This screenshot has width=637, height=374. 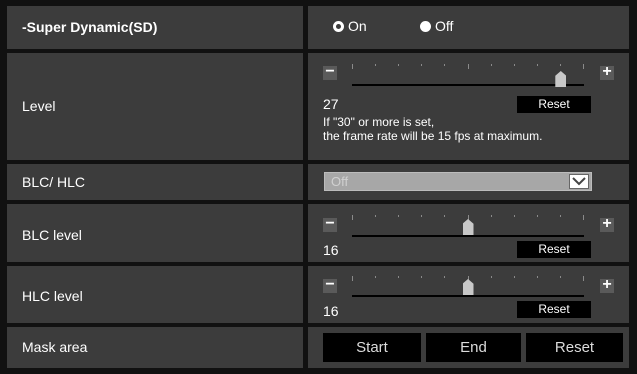 What do you see at coordinates (468, 236) in the screenshot?
I see `blc-slider-track` at bounding box center [468, 236].